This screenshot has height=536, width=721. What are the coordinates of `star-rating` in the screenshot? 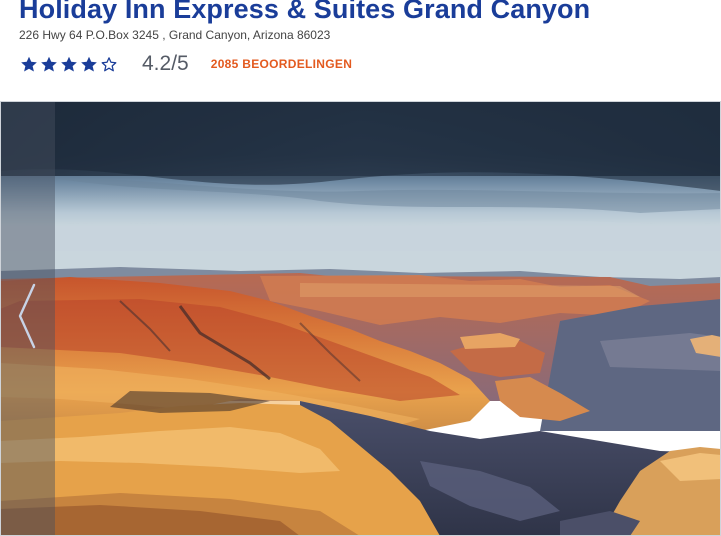 It's located at (69, 64).